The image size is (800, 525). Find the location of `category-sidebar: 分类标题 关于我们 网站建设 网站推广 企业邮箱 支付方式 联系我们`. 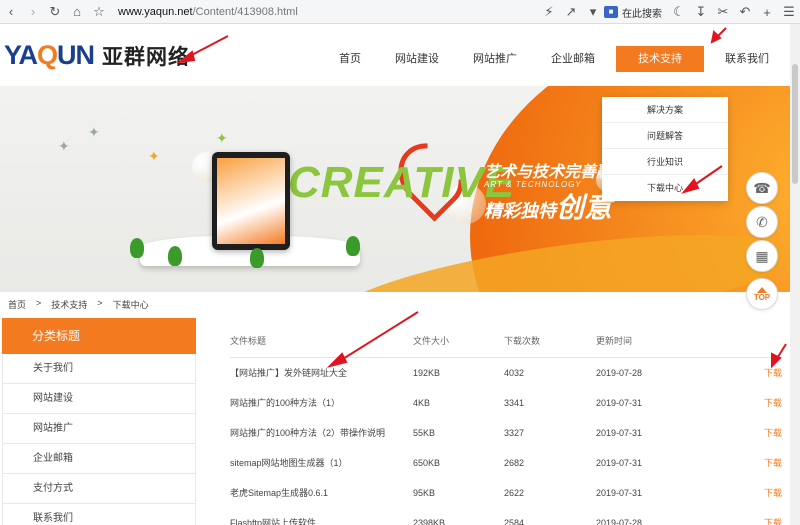

category-sidebar: 分类标题 关于我们 网站建设 网站推广 企业邮箱 支付方式 联系我们 is located at coordinates (99, 421).